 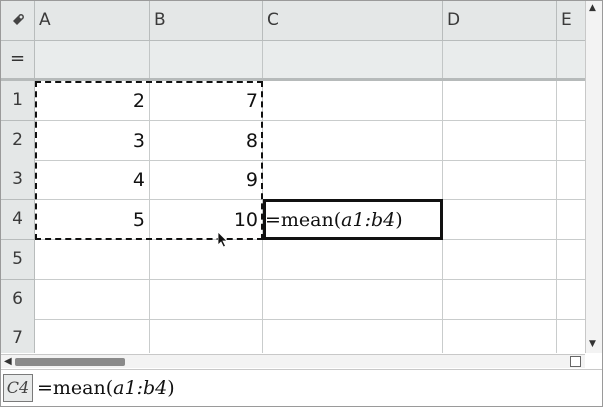 I want to click on column-header-a: A, so click(x=92, y=21).